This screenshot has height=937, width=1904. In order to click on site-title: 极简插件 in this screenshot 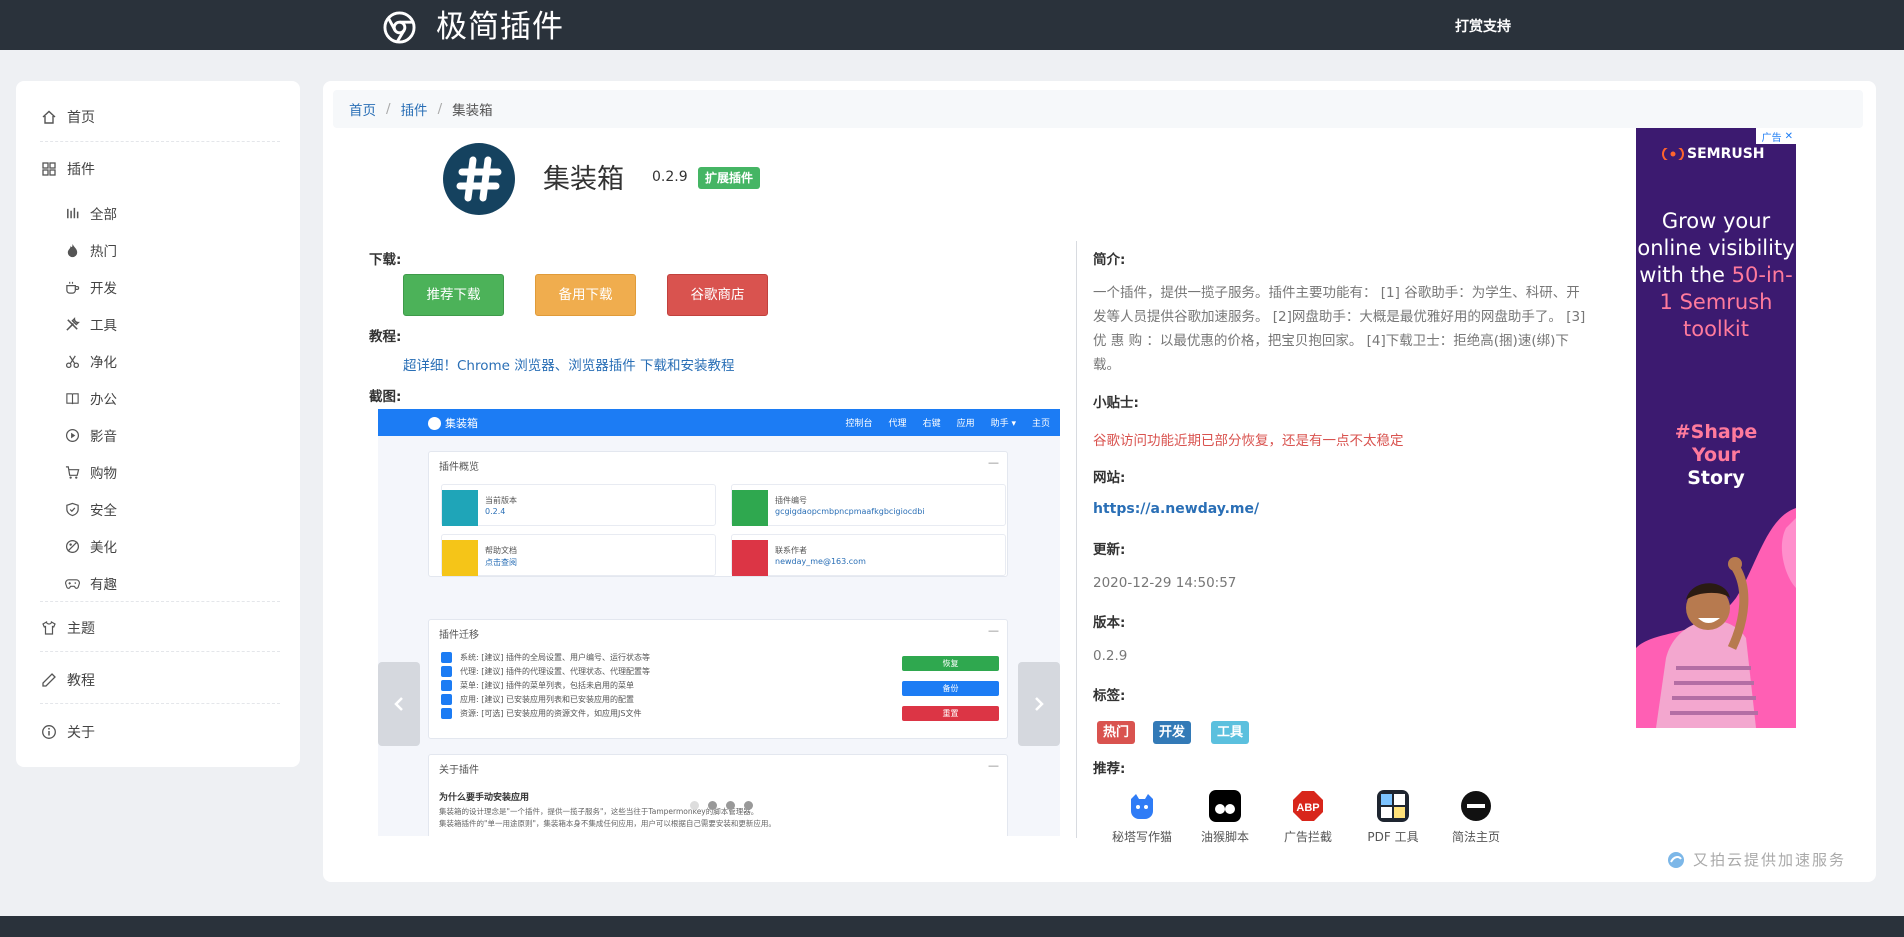, I will do `click(500, 27)`.